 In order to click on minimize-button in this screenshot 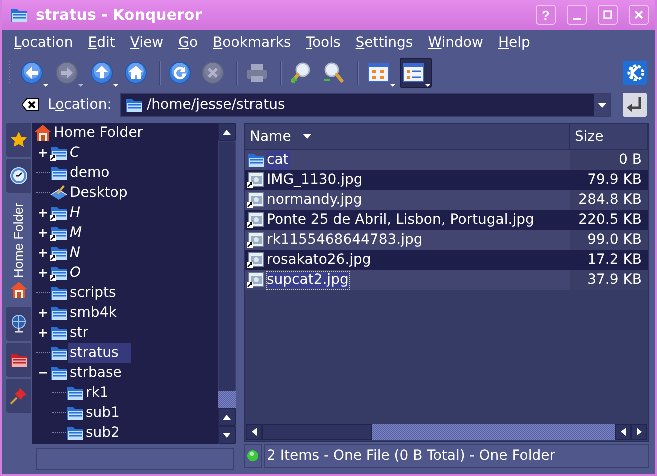, I will do `click(577, 15)`.